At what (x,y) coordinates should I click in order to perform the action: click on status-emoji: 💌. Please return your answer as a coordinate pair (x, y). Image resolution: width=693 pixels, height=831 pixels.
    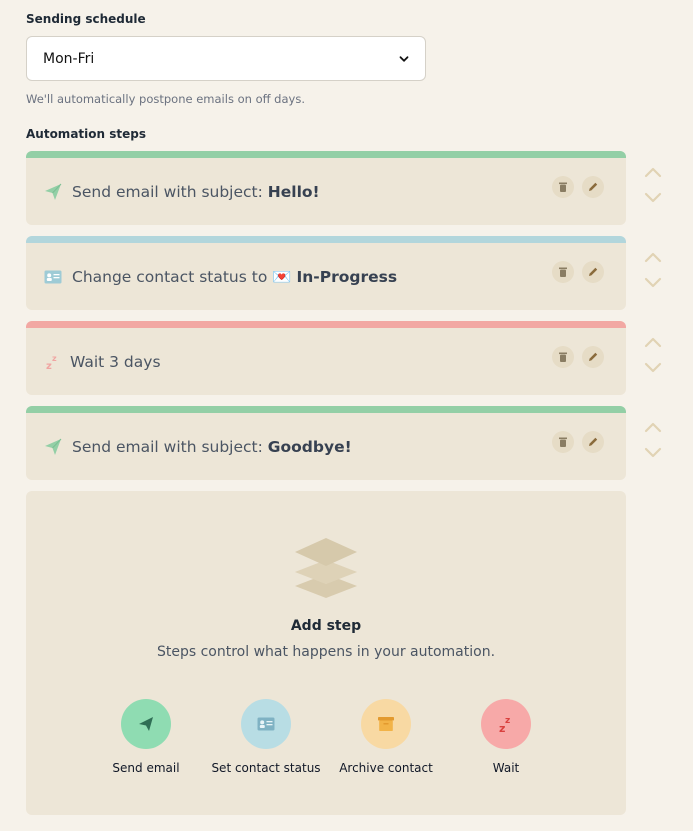
    Looking at the image, I should click on (282, 276).